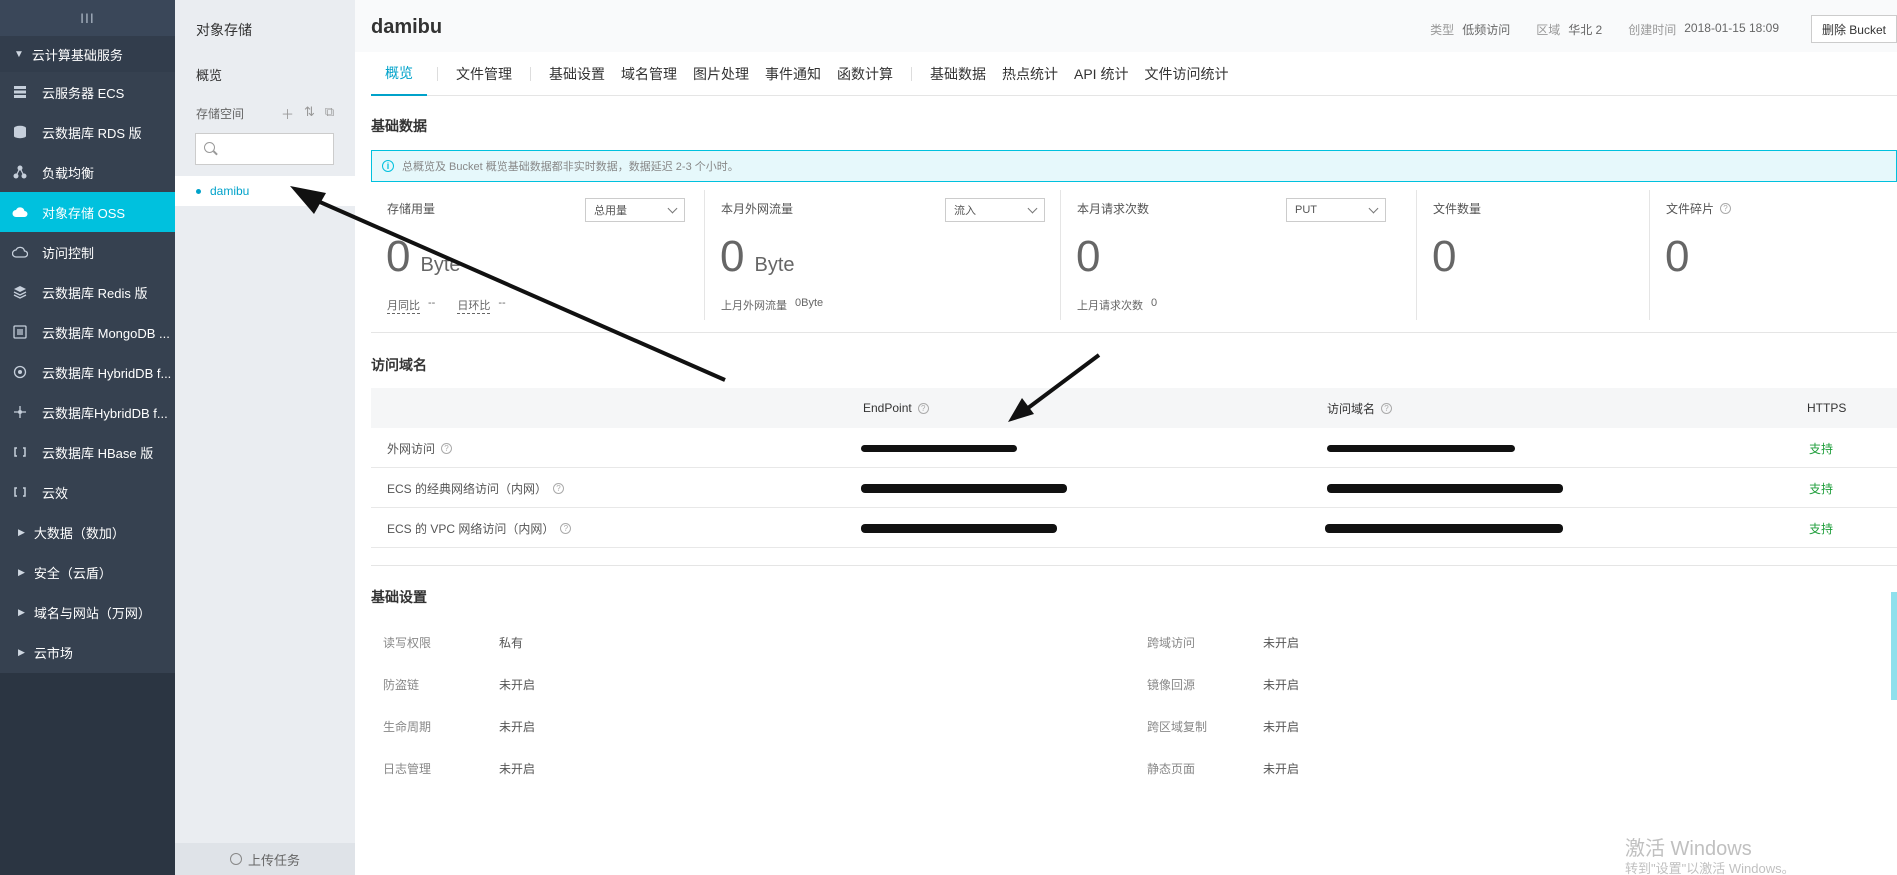  Describe the element at coordinates (87, 532) in the screenshot. I see `sidebar-group-bigdata: ▶ 大数据（数加）` at that location.